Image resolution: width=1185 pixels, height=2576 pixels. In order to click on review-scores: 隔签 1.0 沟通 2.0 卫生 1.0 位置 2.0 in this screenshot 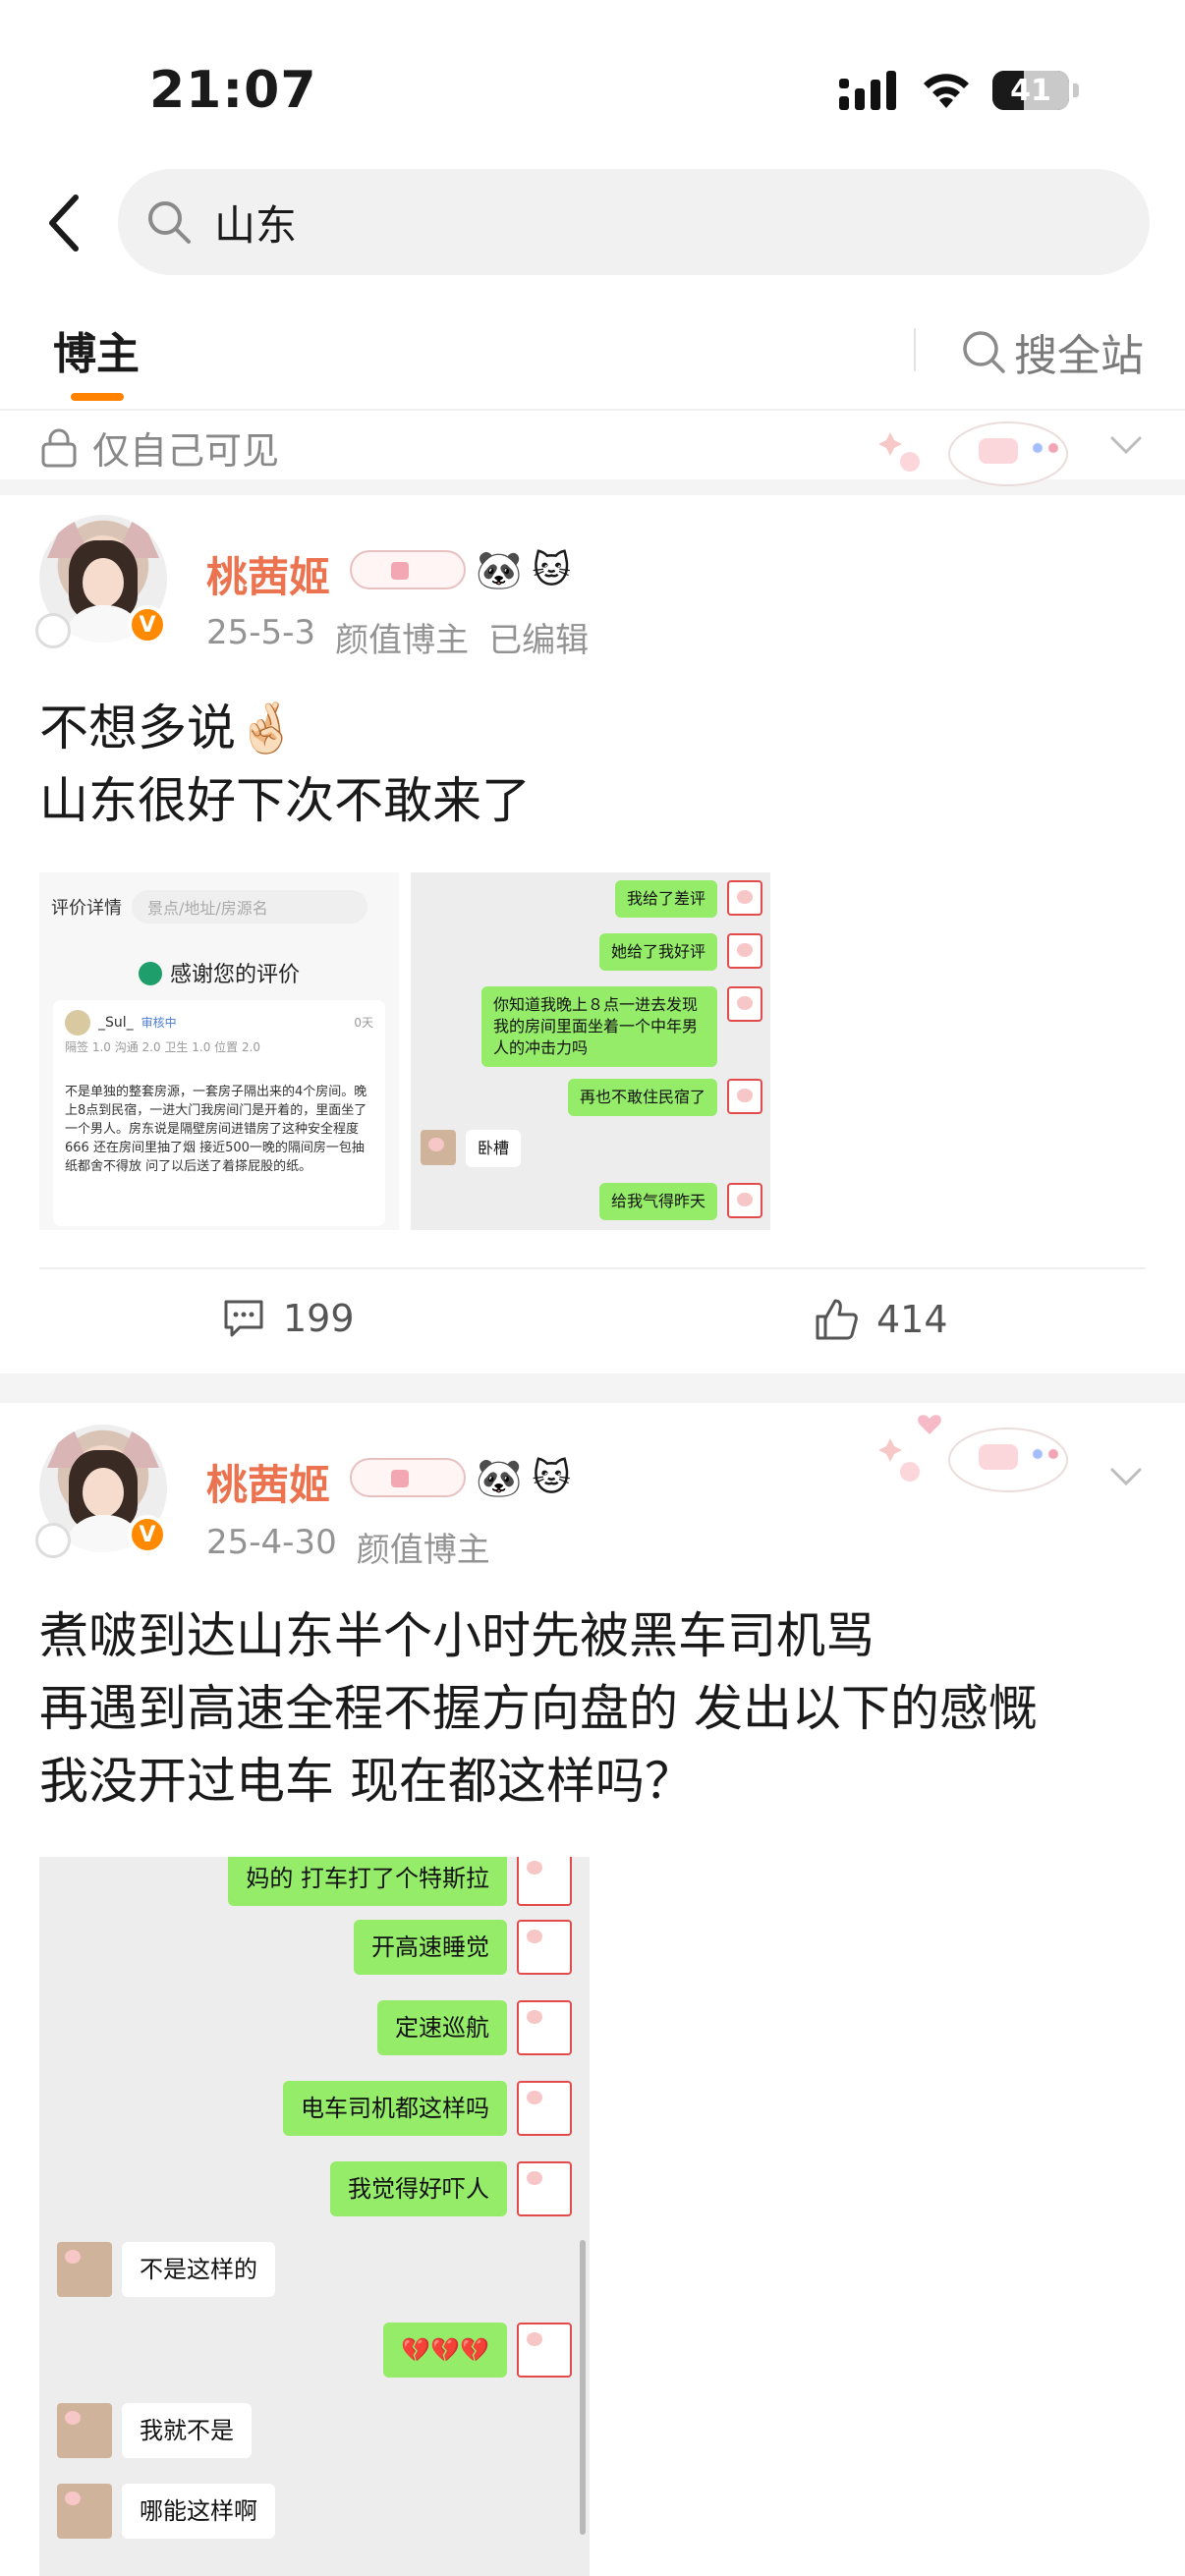, I will do `click(163, 1047)`.